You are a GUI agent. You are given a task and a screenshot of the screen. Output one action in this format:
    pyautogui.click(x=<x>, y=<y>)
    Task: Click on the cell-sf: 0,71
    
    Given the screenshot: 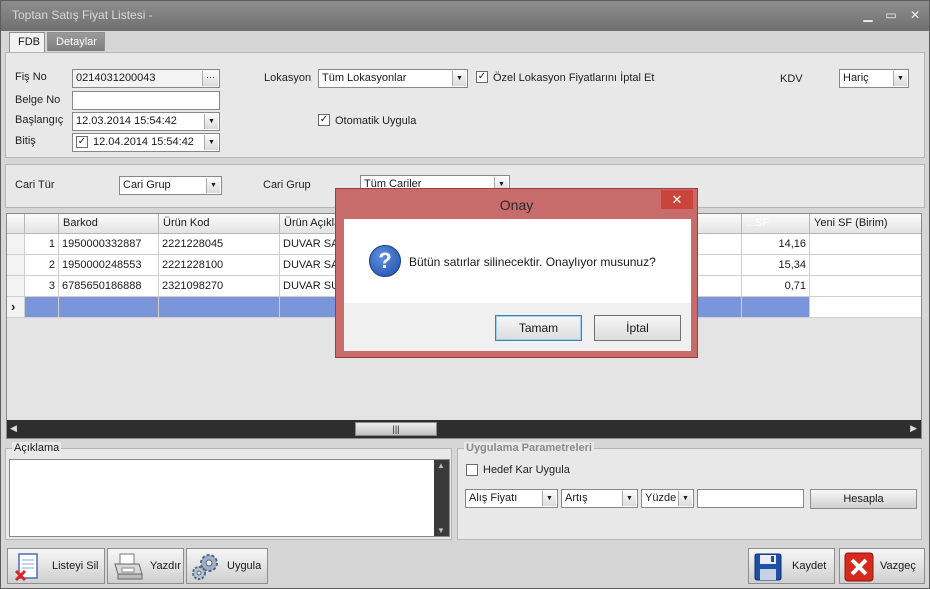 What is the action you would take?
    pyautogui.click(x=776, y=286)
    